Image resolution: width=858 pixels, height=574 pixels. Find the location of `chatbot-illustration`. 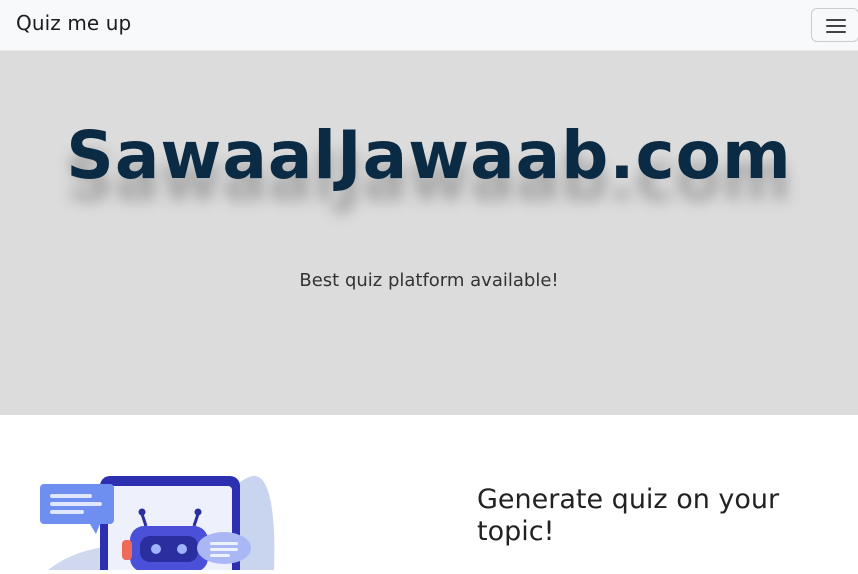

chatbot-illustration is located at coordinates (158, 524).